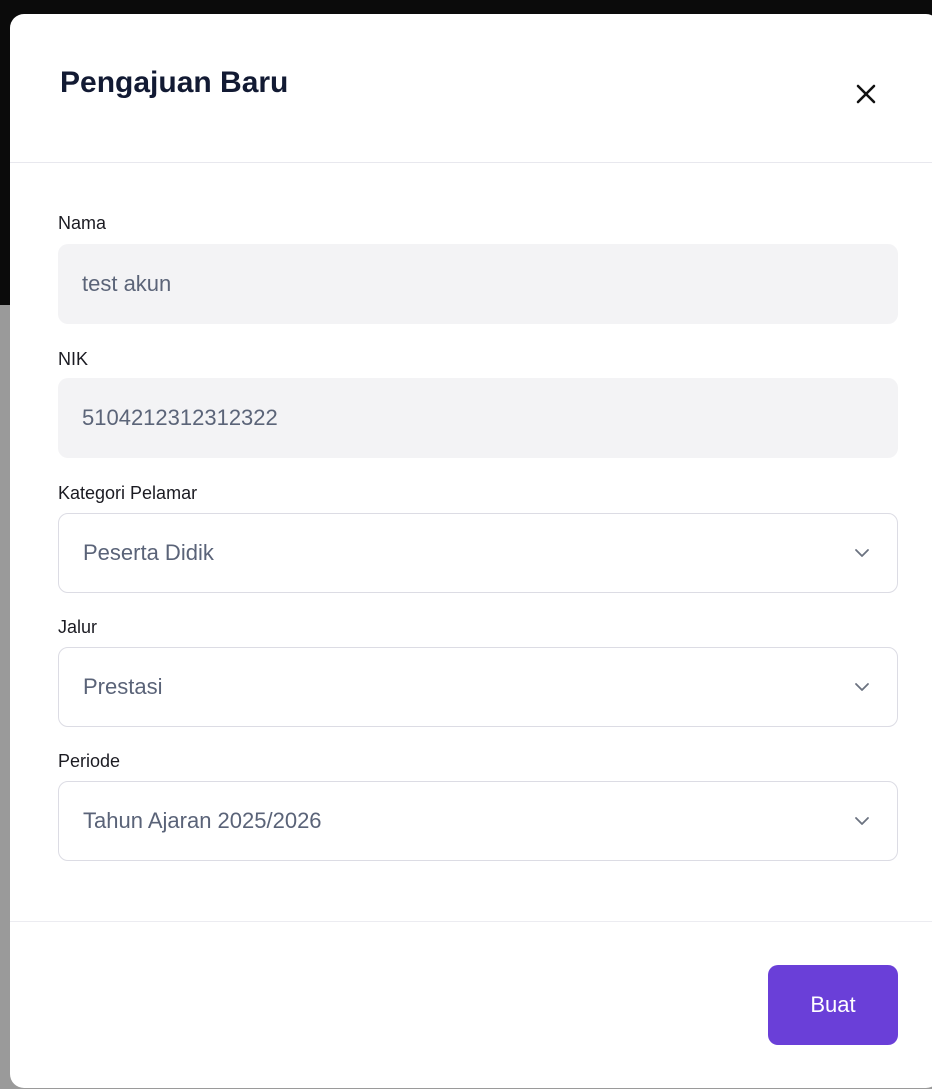 Image resolution: width=932 pixels, height=1089 pixels. I want to click on close-button, so click(866, 94).